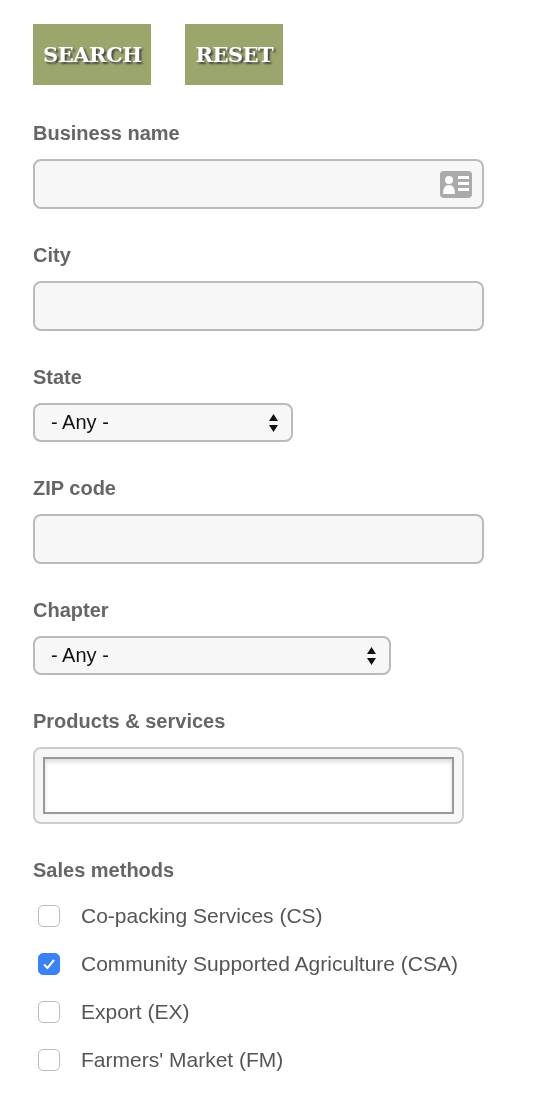 The width and height of the screenshot is (542, 1099). Describe the element at coordinates (456, 184) in the screenshot. I see `contact-card-icon` at that location.